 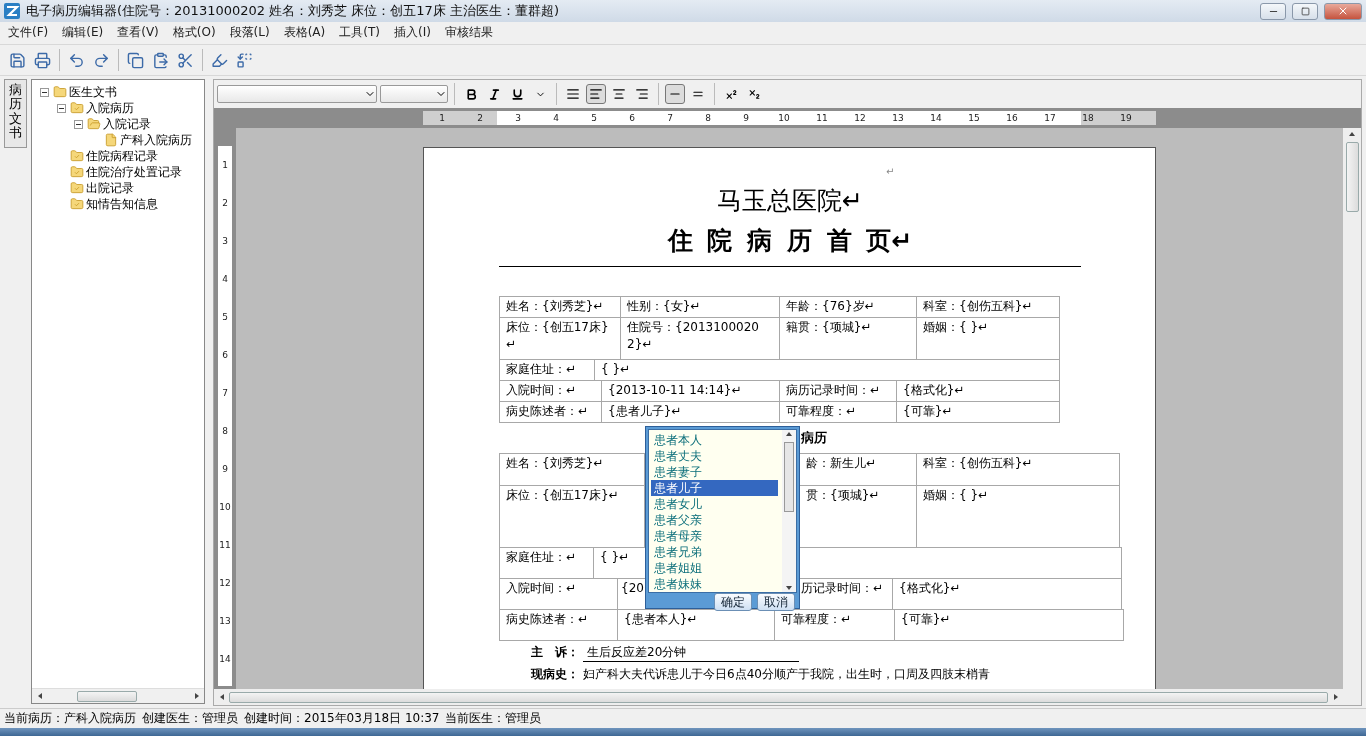 I want to click on maximize-button, so click(x=1305, y=11).